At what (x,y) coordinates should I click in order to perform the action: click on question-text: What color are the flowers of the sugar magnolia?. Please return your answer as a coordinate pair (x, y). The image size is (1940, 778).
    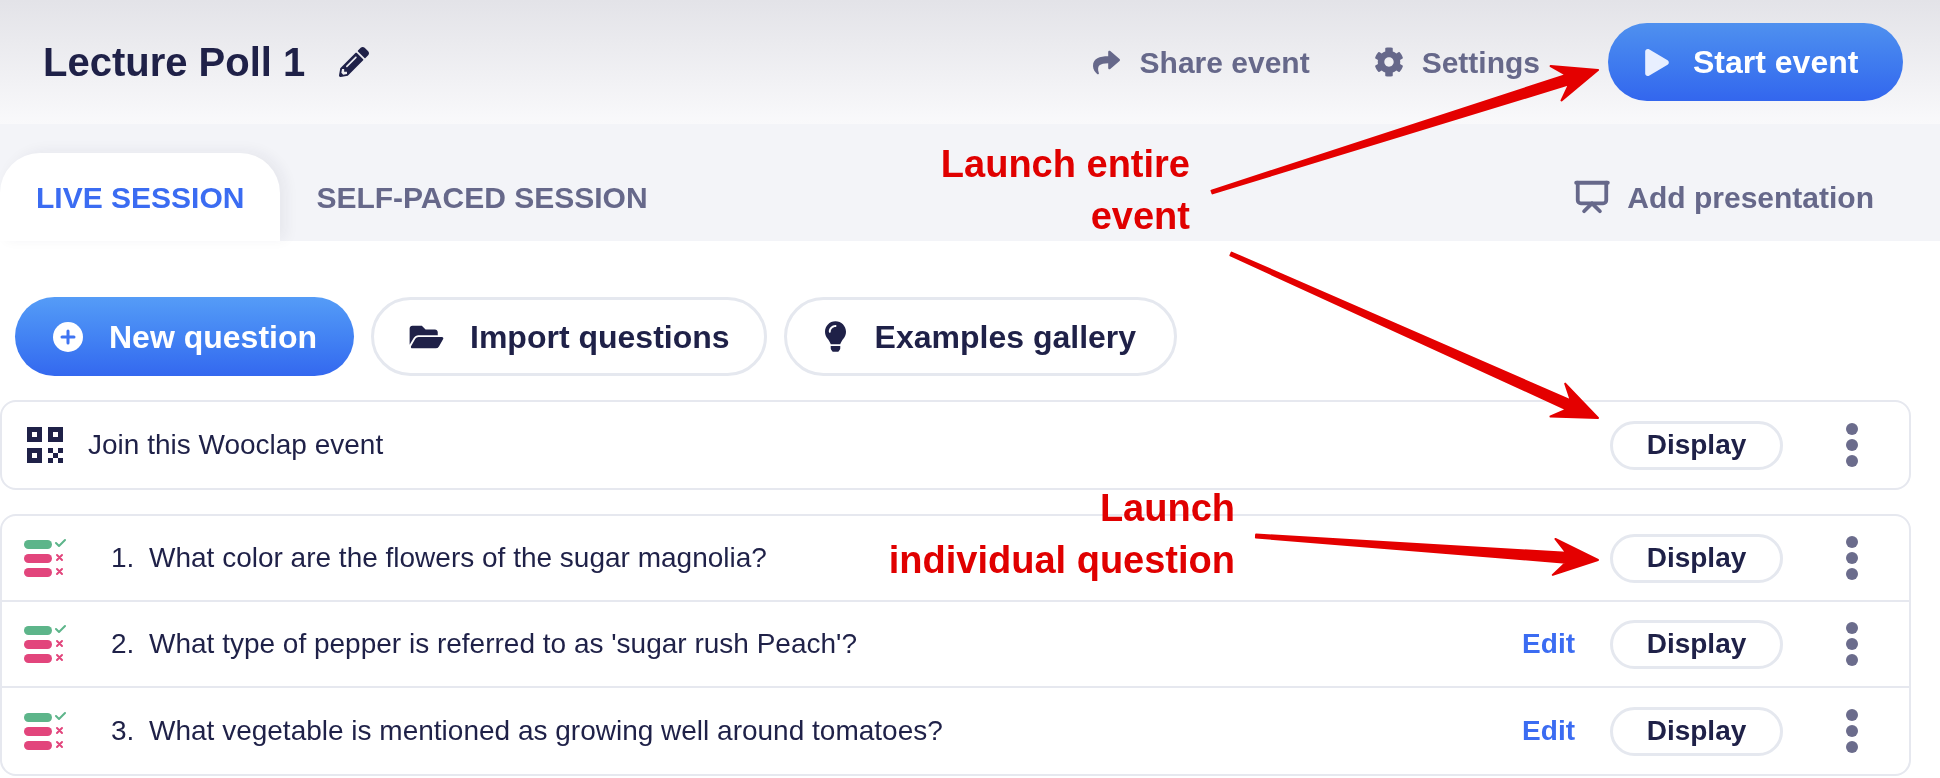
    Looking at the image, I should click on (458, 558).